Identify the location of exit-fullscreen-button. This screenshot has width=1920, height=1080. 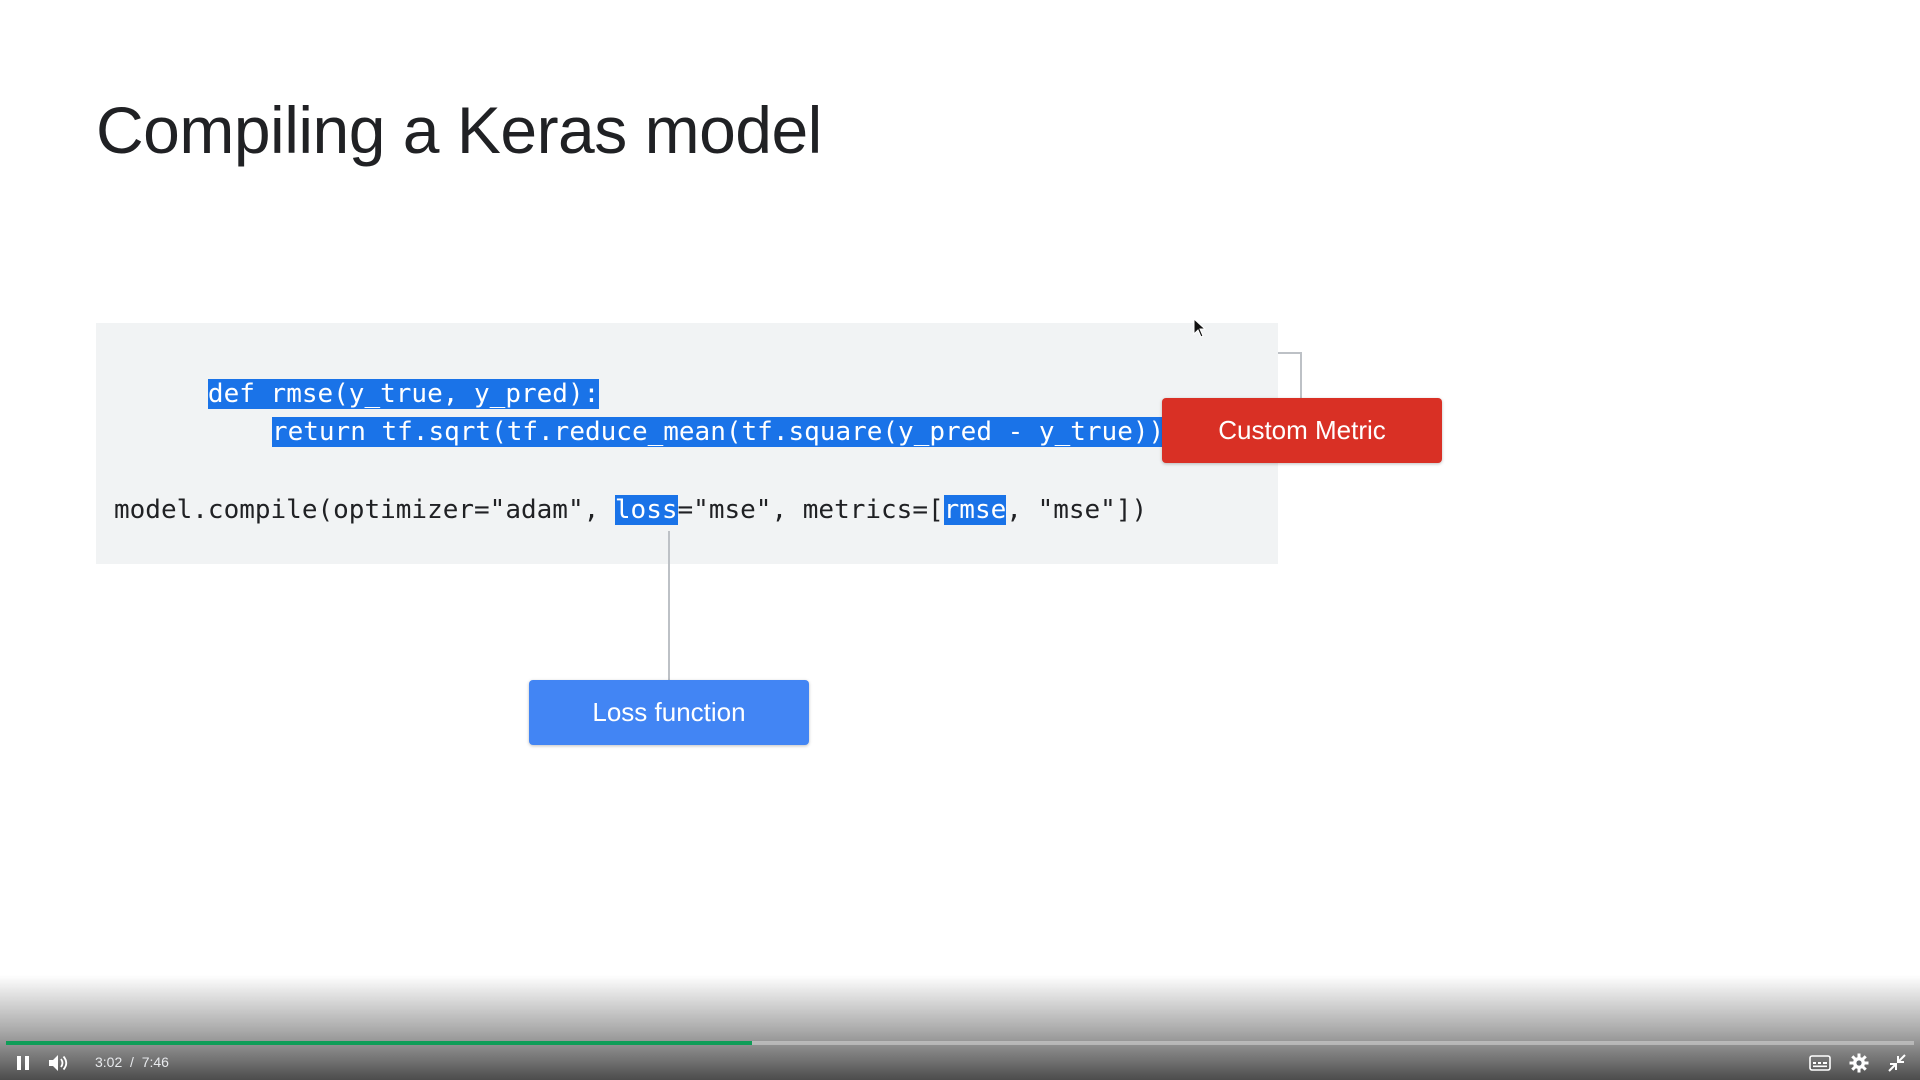
(1897, 1063).